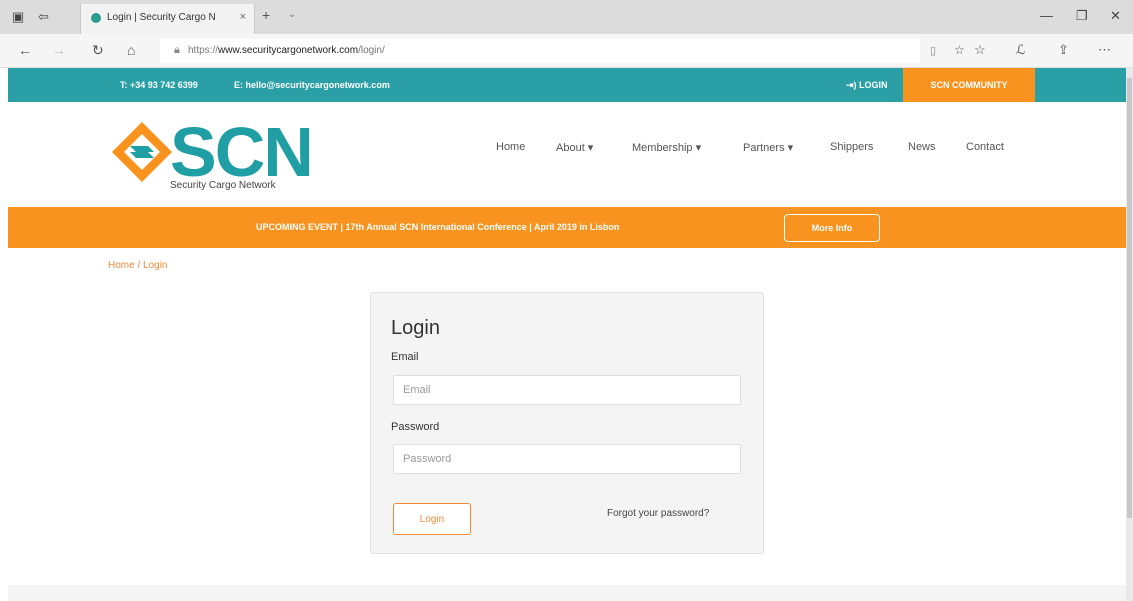  Describe the element at coordinates (832, 228) in the screenshot. I see `more-info-button: More Info` at that location.